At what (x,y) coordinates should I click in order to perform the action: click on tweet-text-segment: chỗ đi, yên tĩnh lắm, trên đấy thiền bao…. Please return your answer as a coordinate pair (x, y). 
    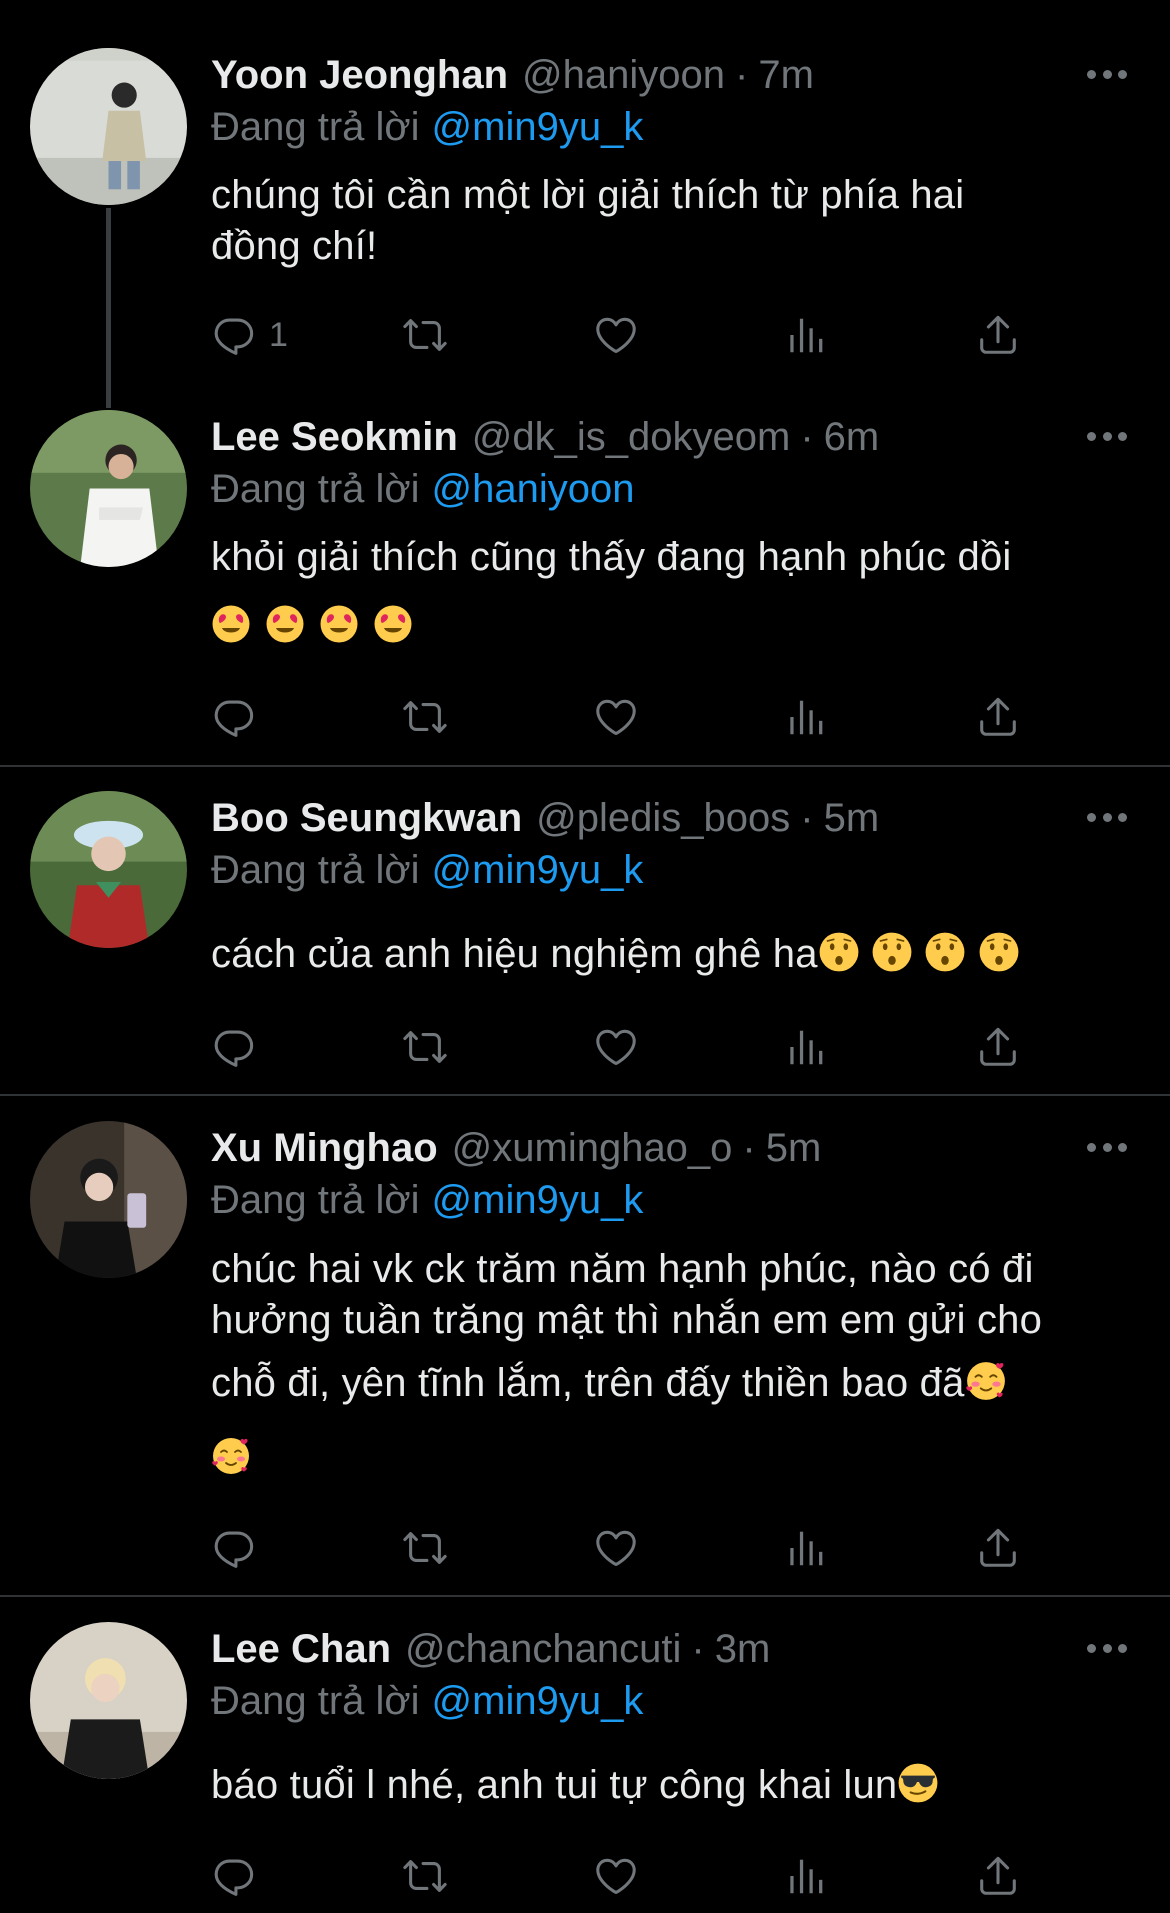
    Looking at the image, I should click on (588, 1383).